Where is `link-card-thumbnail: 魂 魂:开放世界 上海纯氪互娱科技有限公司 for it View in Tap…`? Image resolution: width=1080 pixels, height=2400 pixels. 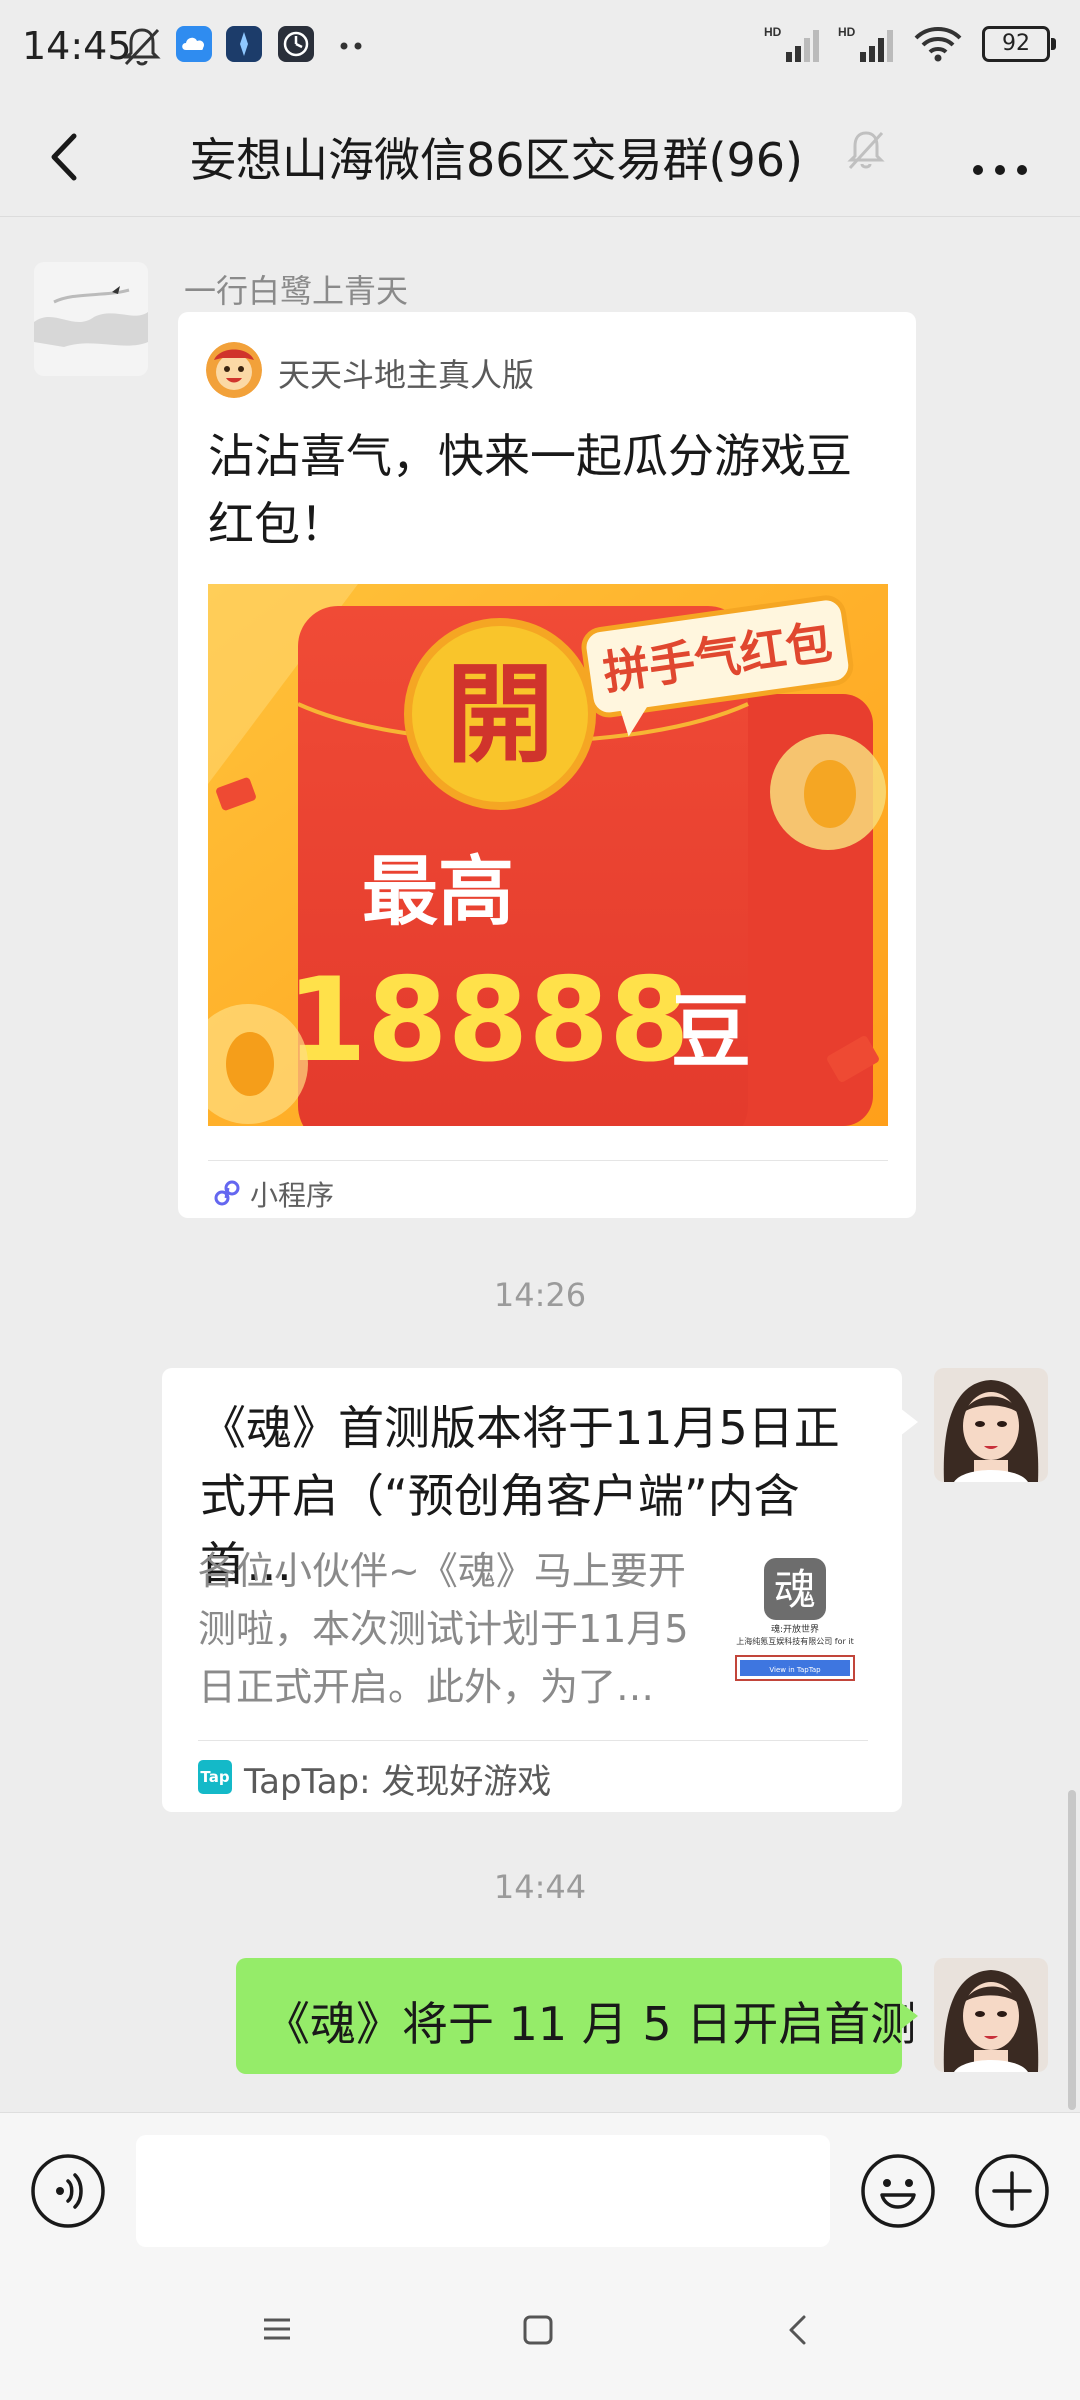 link-card-thumbnail: 魂 魂:开放世界 上海纯氪互娱科技有限公司 for it View in Tap… is located at coordinates (795, 1621).